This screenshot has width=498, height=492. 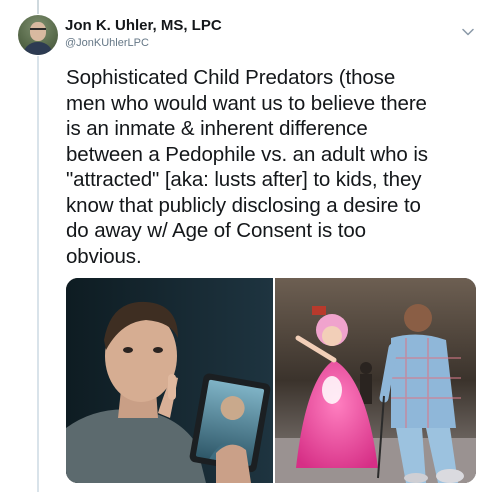 I want to click on avatar-glasses, so click(x=38, y=31).